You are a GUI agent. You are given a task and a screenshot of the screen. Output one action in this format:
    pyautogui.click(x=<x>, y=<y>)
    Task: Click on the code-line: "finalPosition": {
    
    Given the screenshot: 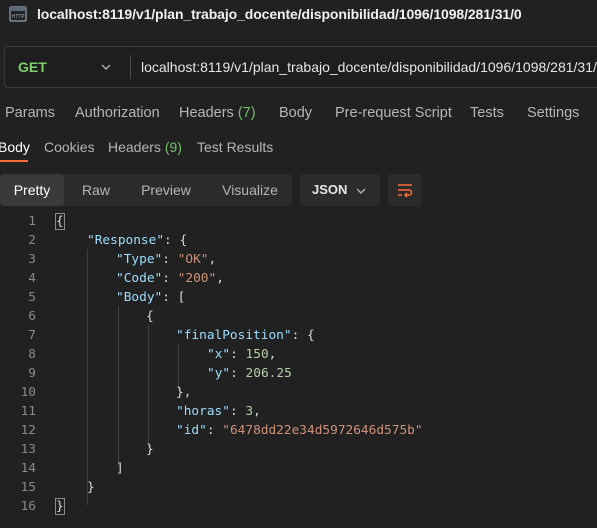 What is the action you would take?
    pyautogui.click(x=245, y=335)
    